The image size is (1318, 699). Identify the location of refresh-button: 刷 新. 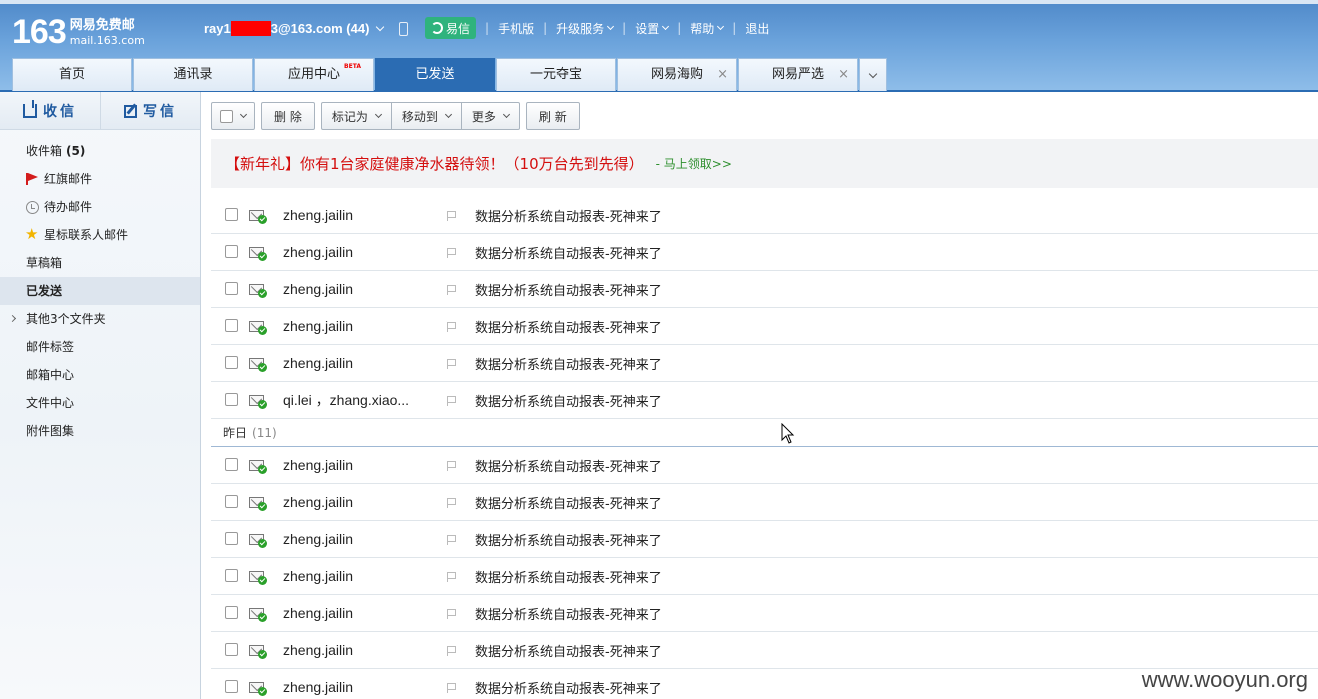
(552, 116).